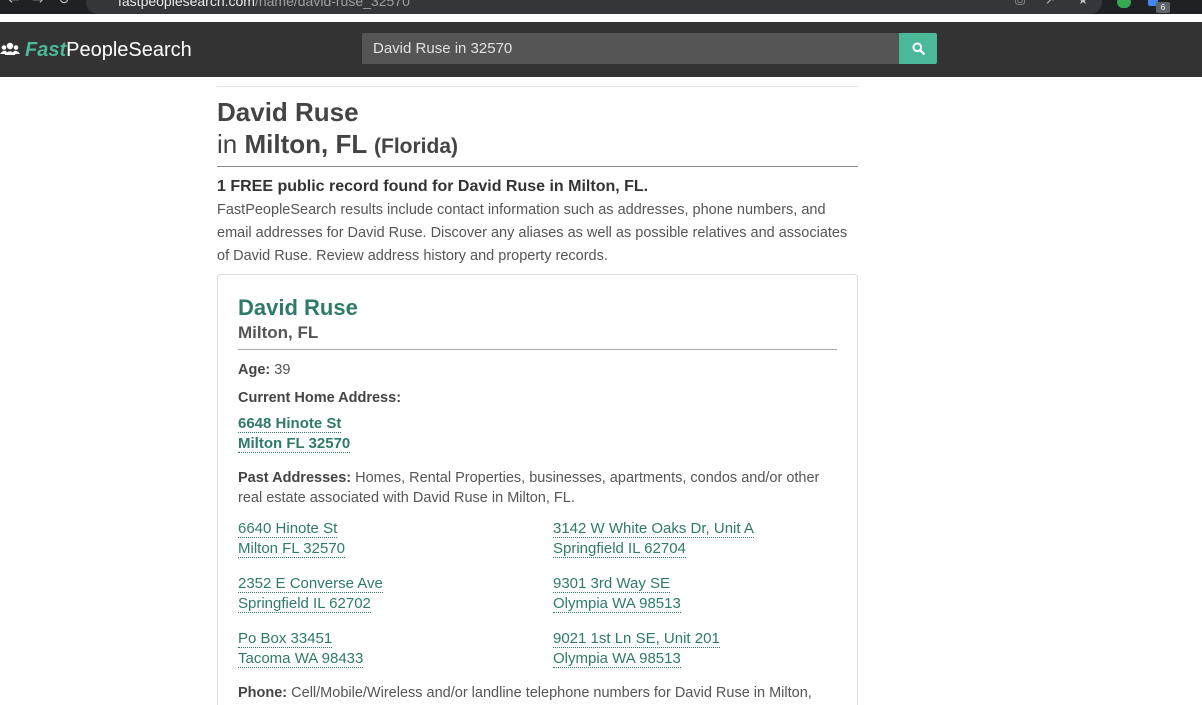 This screenshot has height=705, width=1202. I want to click on person-name-link: David Ruse, so click(537, 308).